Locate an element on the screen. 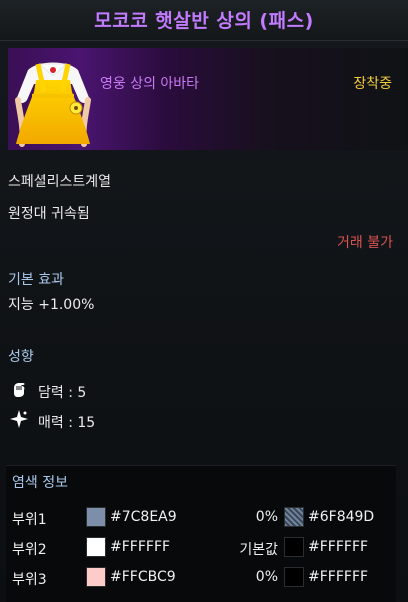 This screenshot has height=602, width=408. dye-part-2-pattern-strength: 기본값 is located at coordinates (258, 550).